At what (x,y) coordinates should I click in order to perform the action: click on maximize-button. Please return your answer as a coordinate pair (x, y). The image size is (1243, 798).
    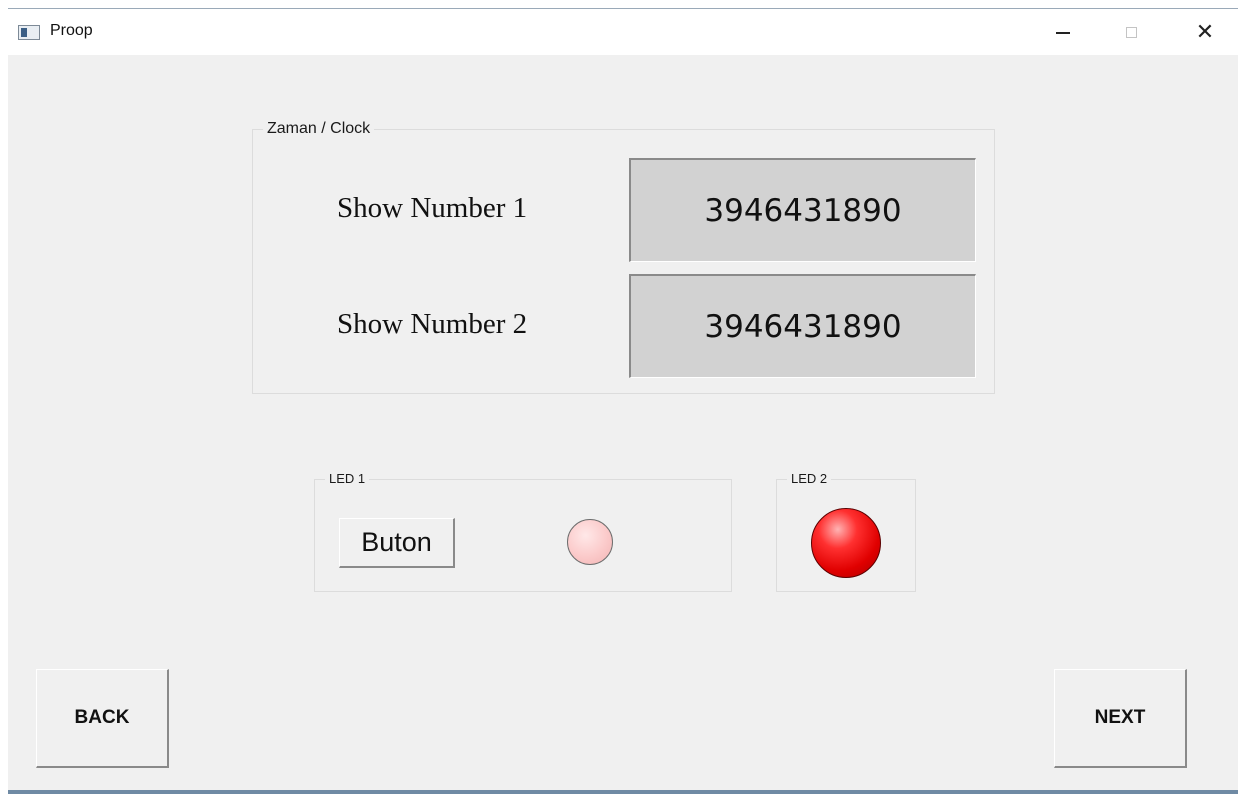
    Looking at the image, I should click on (1131, 32).